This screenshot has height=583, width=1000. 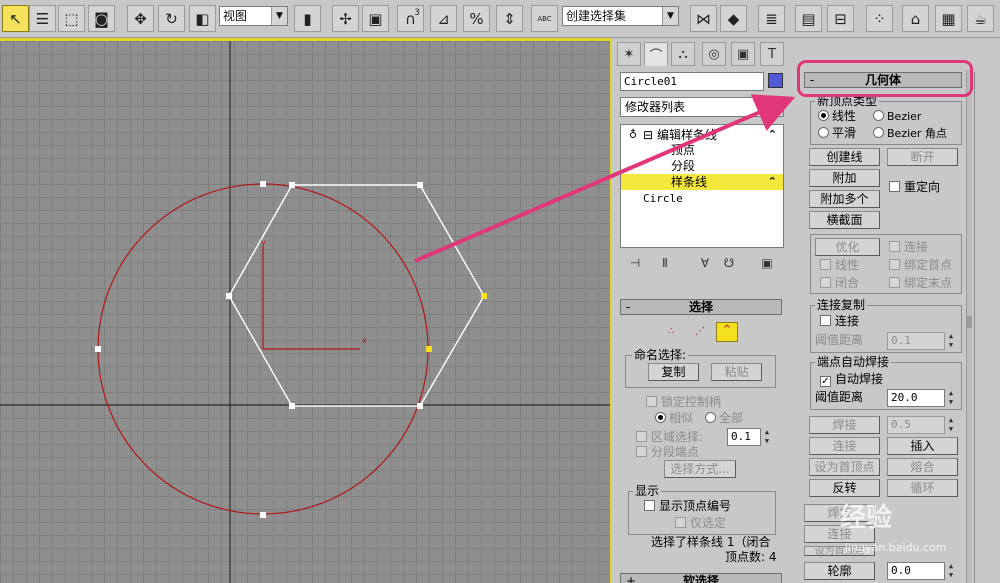 I want to click on watermark-text: 经验, so click(x=866, y=518).